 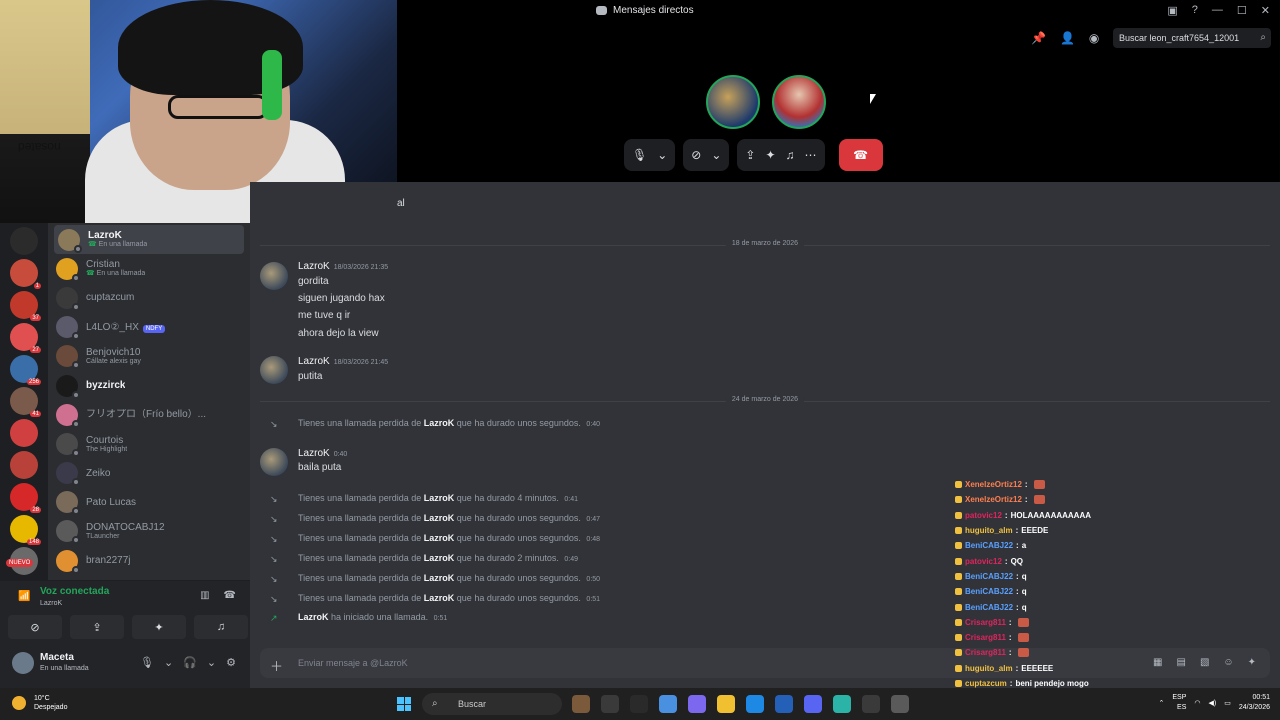 I want to click on pin-icon: 📌, so click(x=1038, y=38).